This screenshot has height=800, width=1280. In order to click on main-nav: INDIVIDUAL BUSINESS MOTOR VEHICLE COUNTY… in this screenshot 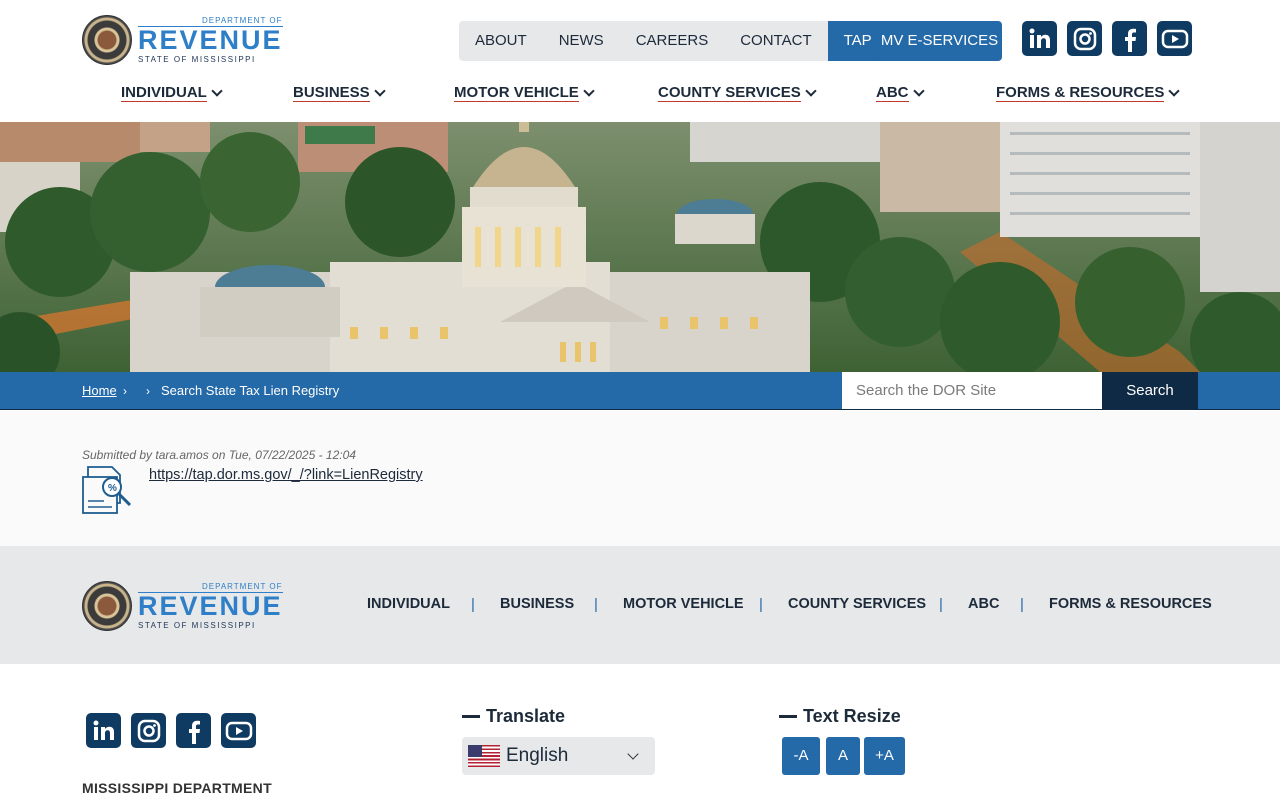, I will do `click(640, 95)`.